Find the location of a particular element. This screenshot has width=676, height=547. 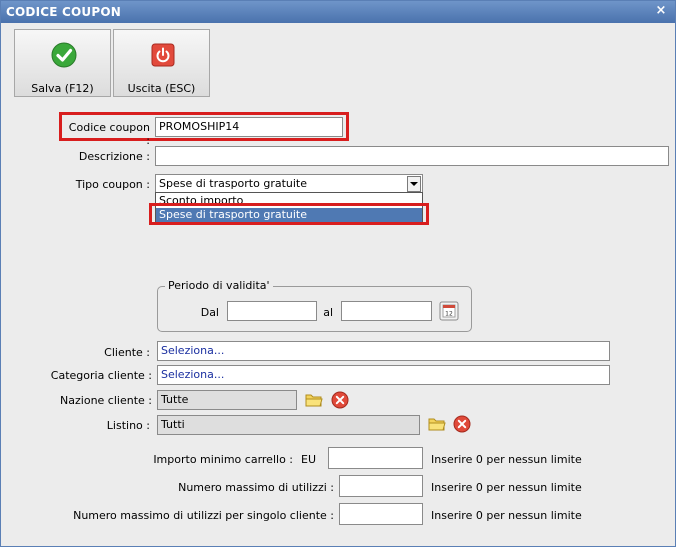

power-icon is located at coordinates (163, 55).